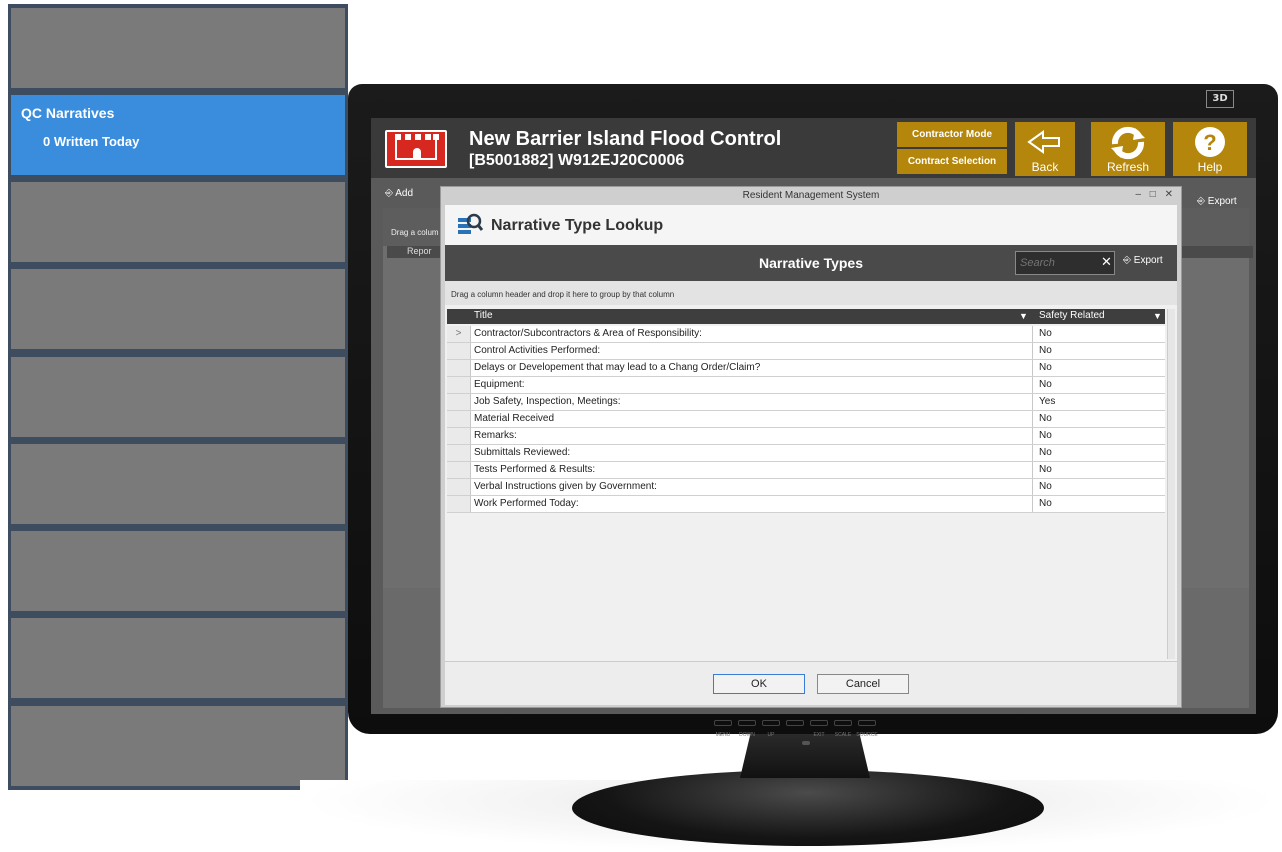 The image size is (1282, 852). I want to click on refresh-button: Refresh, so click(1128, 149).